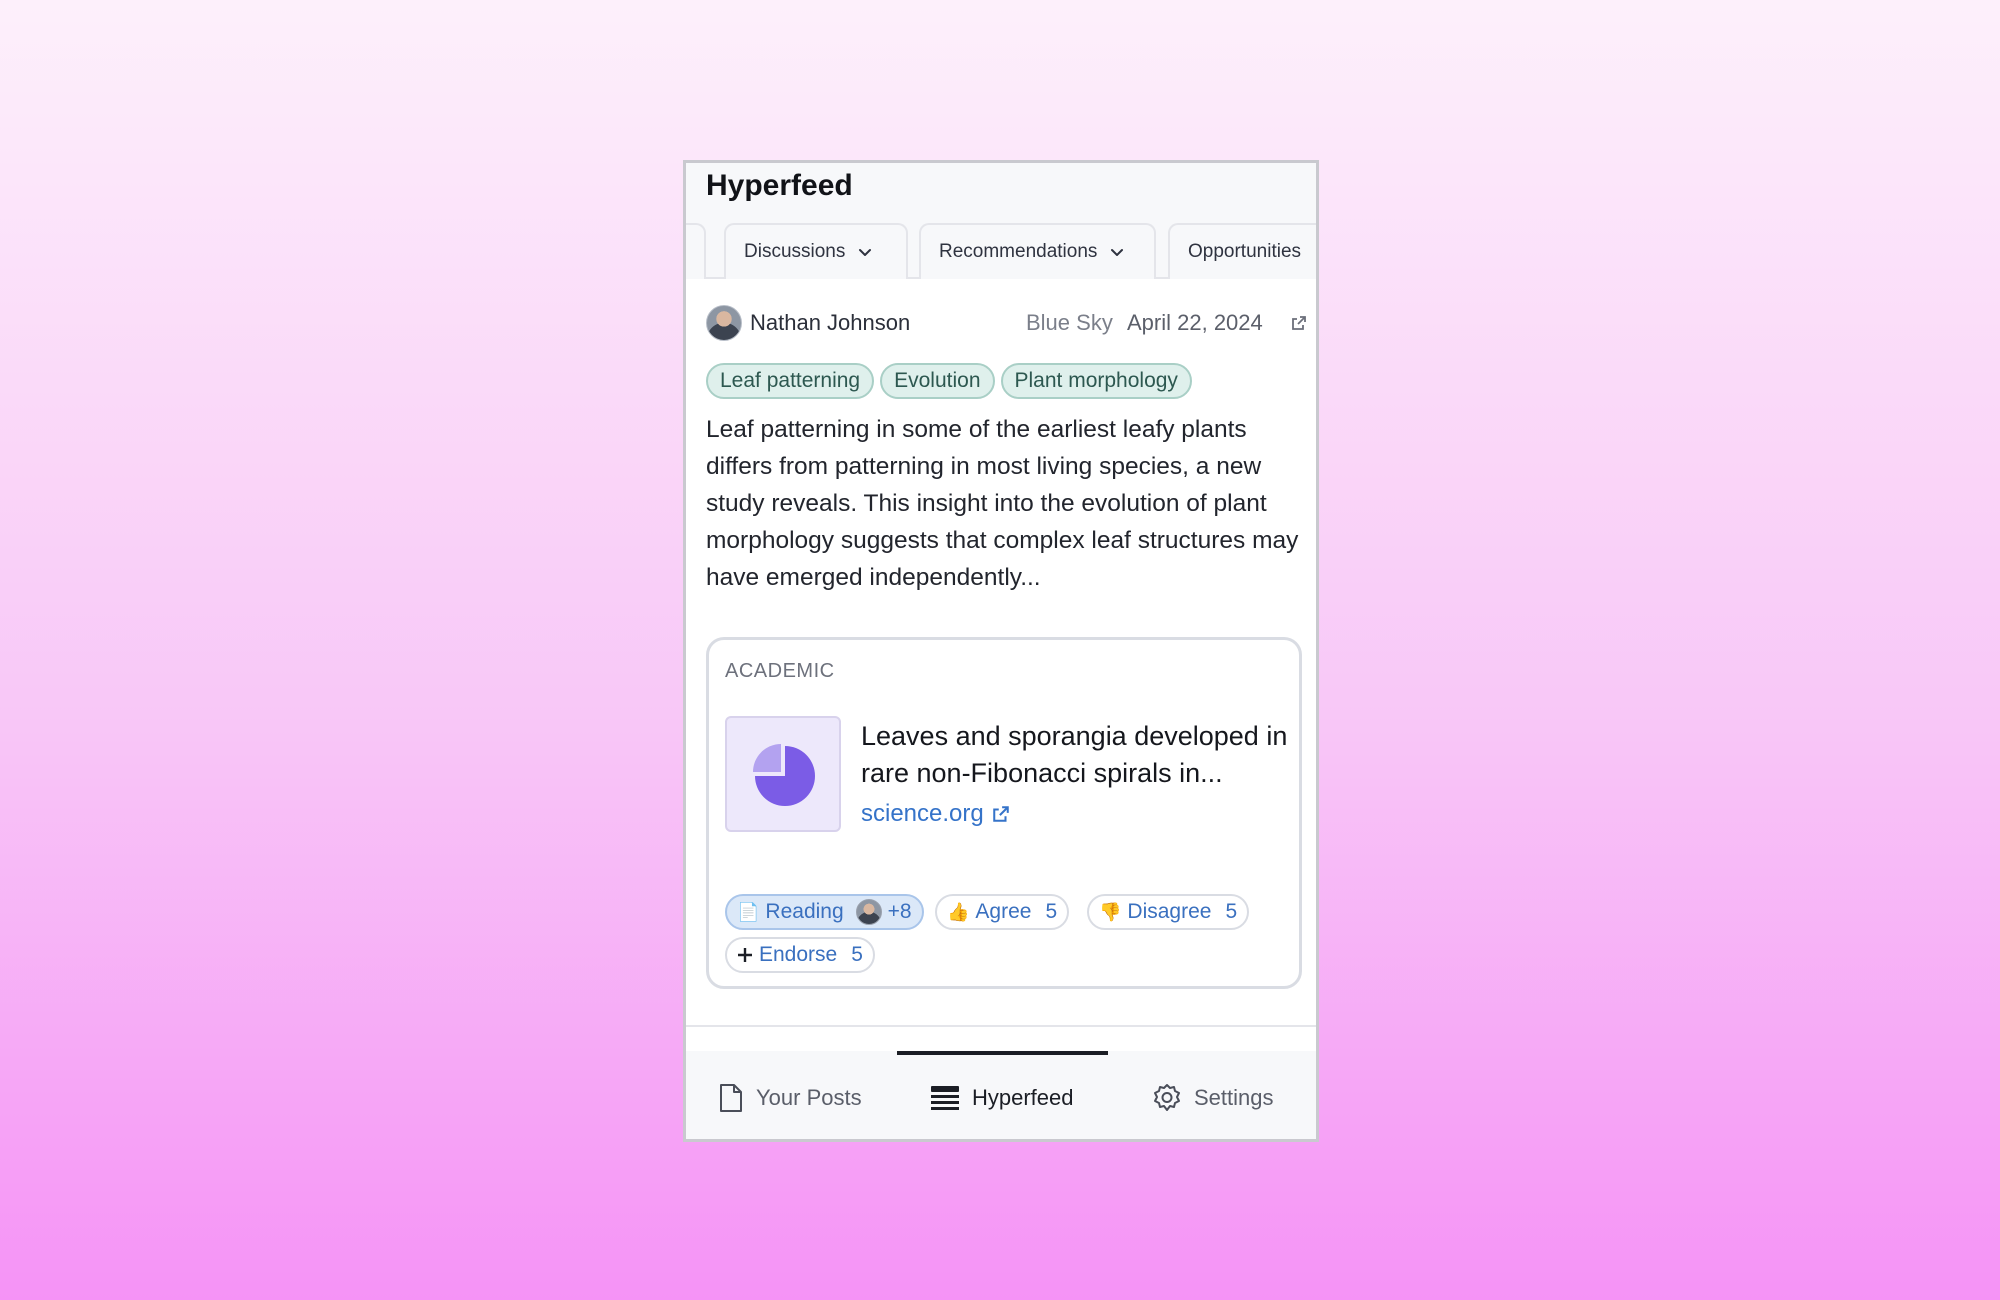  What do you see at coordinates (795, 251) in the screenshot?
I see `tab-label: Discussions` at bounding box center [795, 251].